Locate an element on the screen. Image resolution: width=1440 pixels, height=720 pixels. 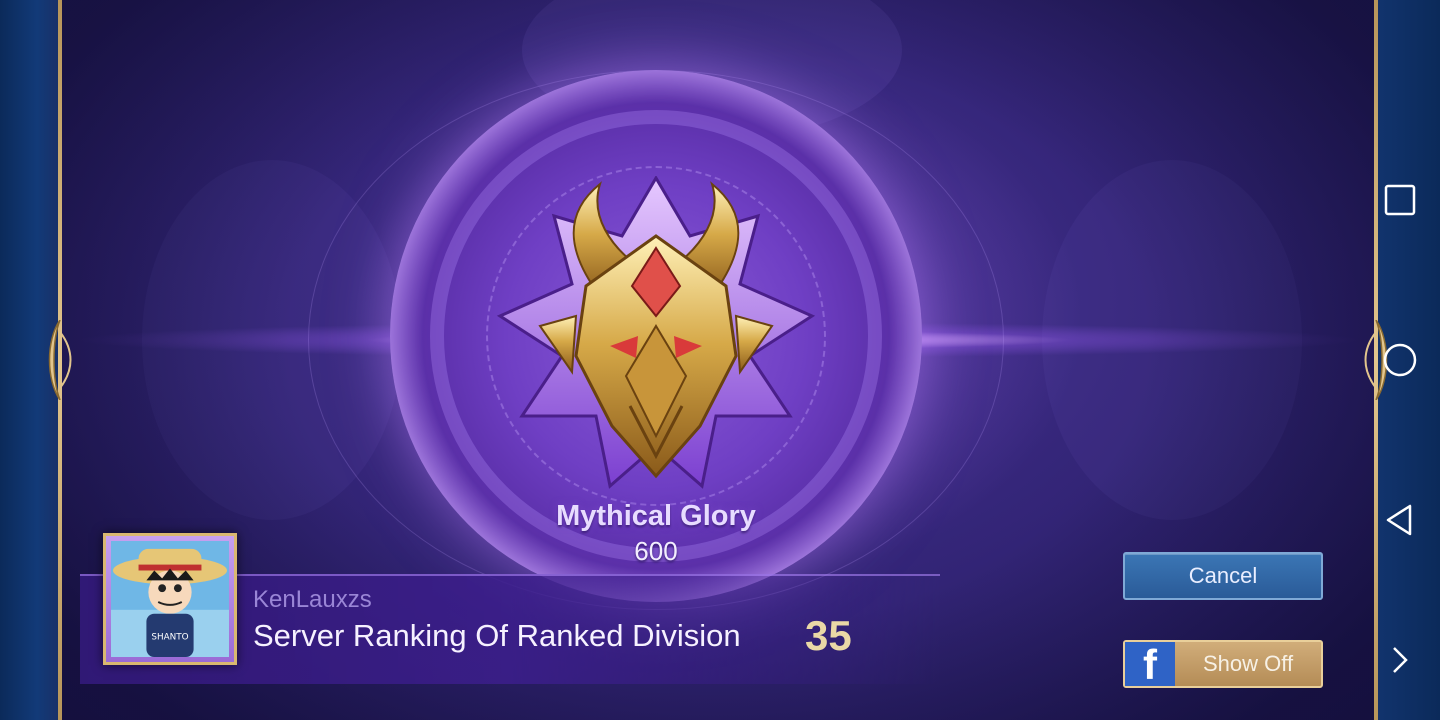
player-username: KenLauxzs is located at coordinates (312, 599).